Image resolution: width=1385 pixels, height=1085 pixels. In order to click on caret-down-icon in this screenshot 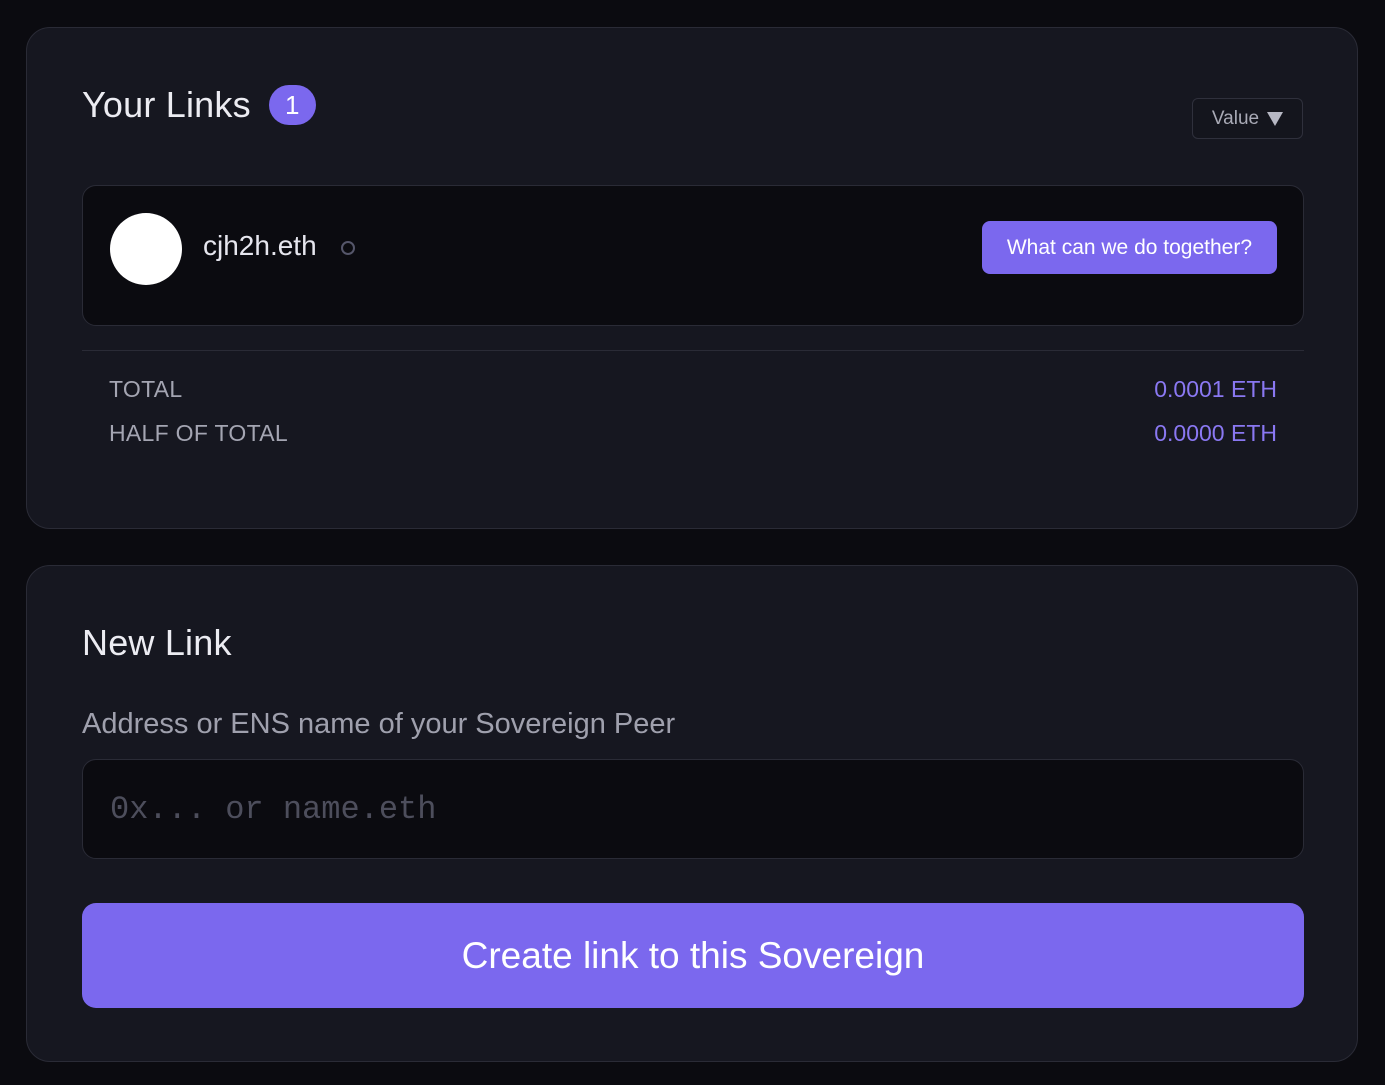, I will do `click(1275, 118)`.